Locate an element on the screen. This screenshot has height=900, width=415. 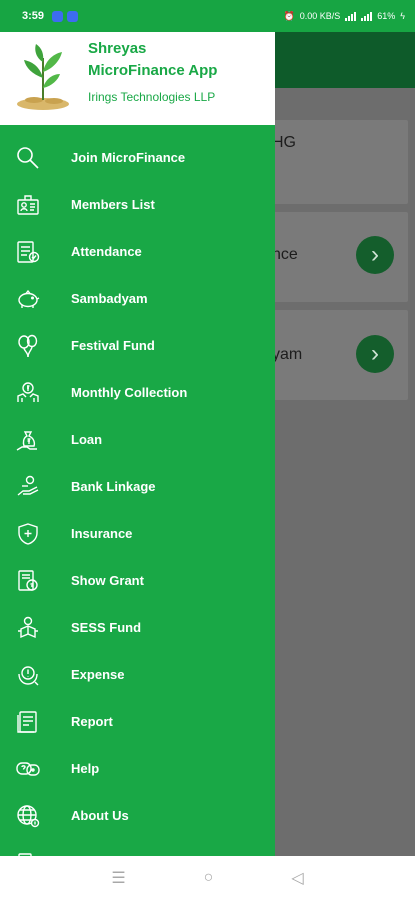
hand-coin-icon is located at coordinates (28, 487).